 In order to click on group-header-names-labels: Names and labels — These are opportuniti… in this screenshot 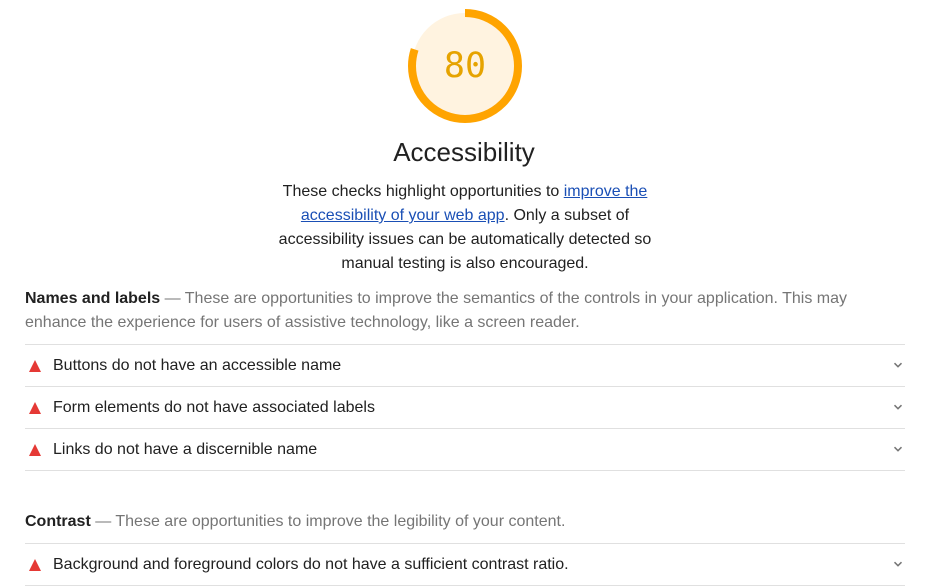, I will do `click(455, 311)`.